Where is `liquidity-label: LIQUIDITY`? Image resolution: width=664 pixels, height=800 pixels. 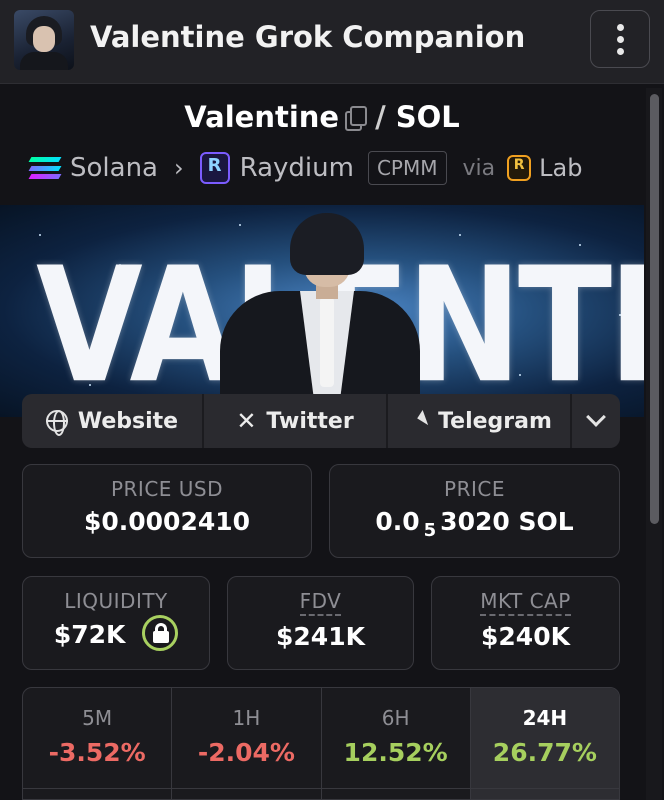
liquidity-label: LIQUIDITY is located at coordinates (116, 601).